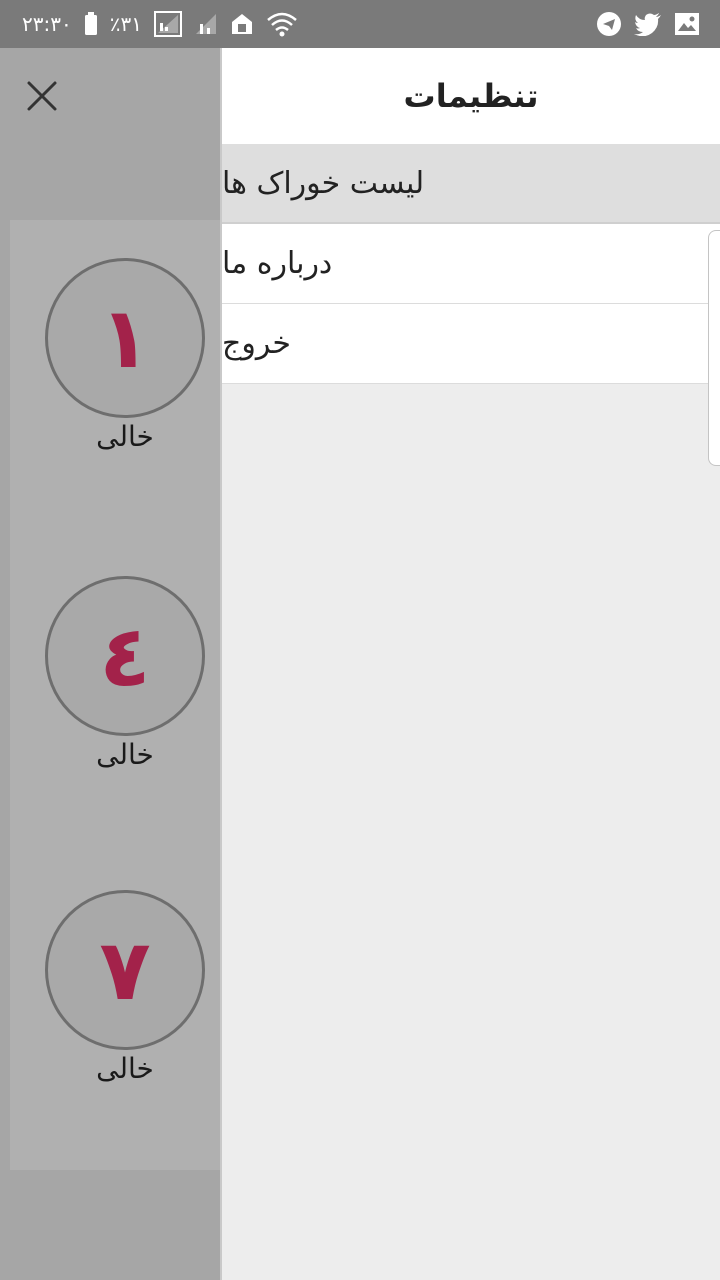 Image resolution: width=720 pixels, height=1280 pixels. I want to click on table-number: ١, so click(125, 338).